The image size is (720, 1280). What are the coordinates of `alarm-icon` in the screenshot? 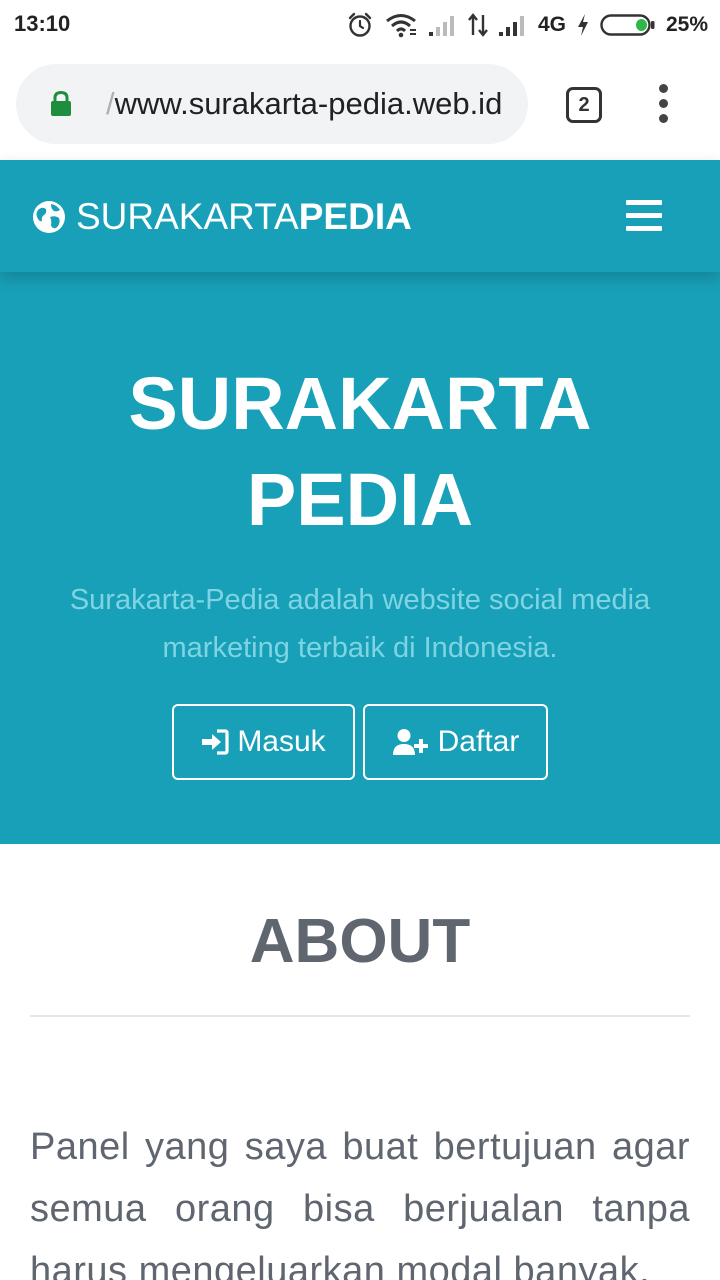 It's located at (360, 25).